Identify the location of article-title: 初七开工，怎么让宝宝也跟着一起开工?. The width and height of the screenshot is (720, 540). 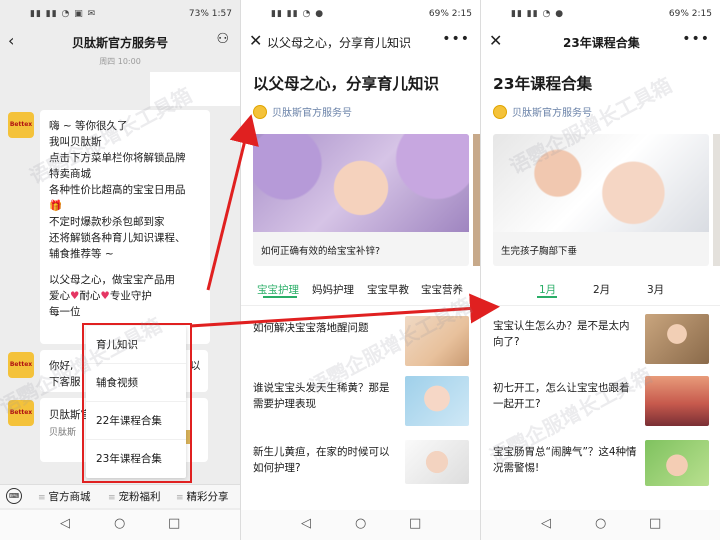
(561, 396).